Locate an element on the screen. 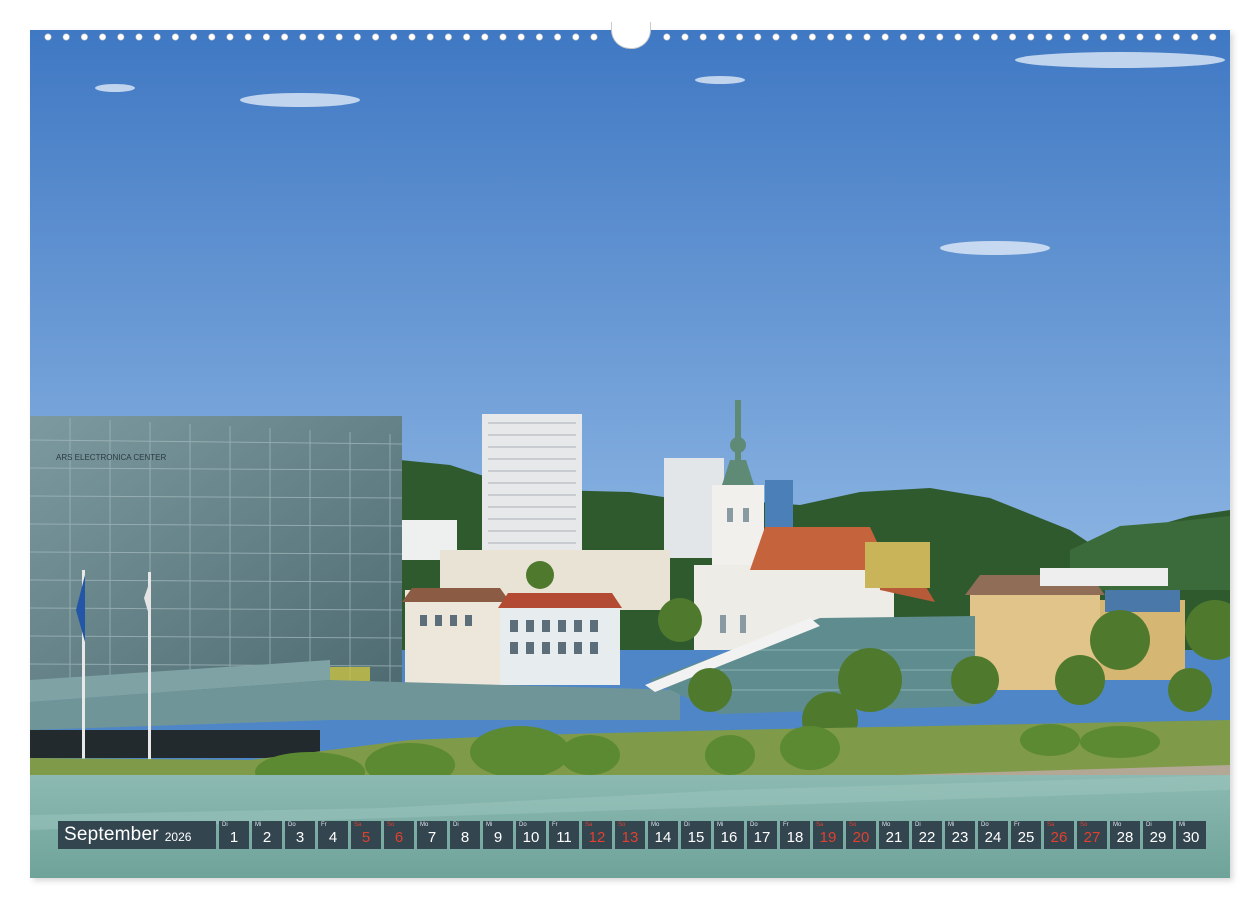 Image resolution: width=1260 pixels, height=908 pixels. day-number: 23 is located at coordinates (960, 837).